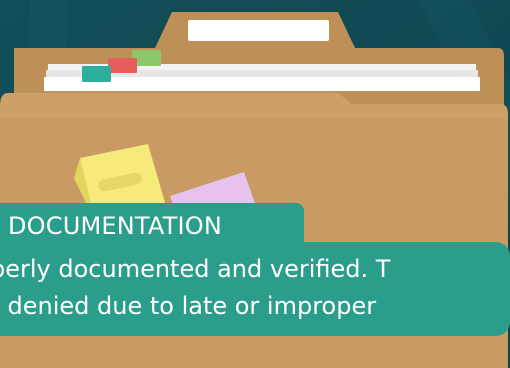  Describe the element at coordinates (152, 226) in the screenshot. I see `section-title: DOCUMENTATION` at that location.